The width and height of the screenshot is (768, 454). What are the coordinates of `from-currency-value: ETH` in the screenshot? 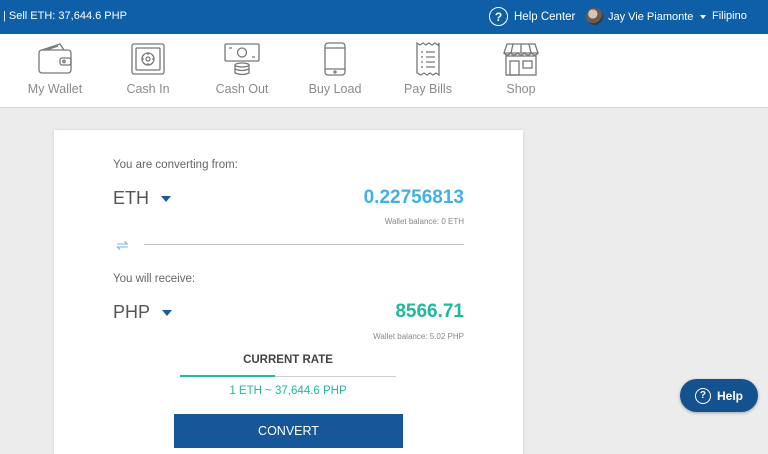 It's located at (131, 198).